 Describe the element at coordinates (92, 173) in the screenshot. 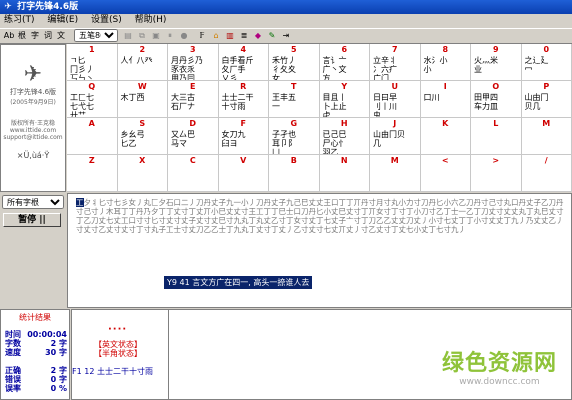

I see `key-z: Z` at that location.